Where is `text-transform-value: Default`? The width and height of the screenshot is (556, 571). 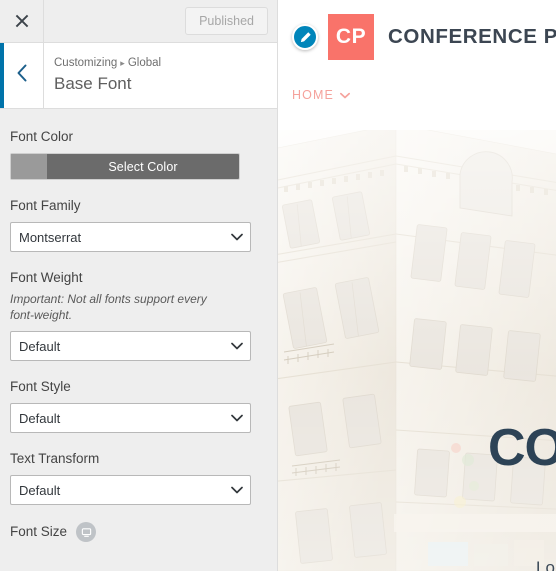 text-transform-value: Default is located at coordinates (130, 490).